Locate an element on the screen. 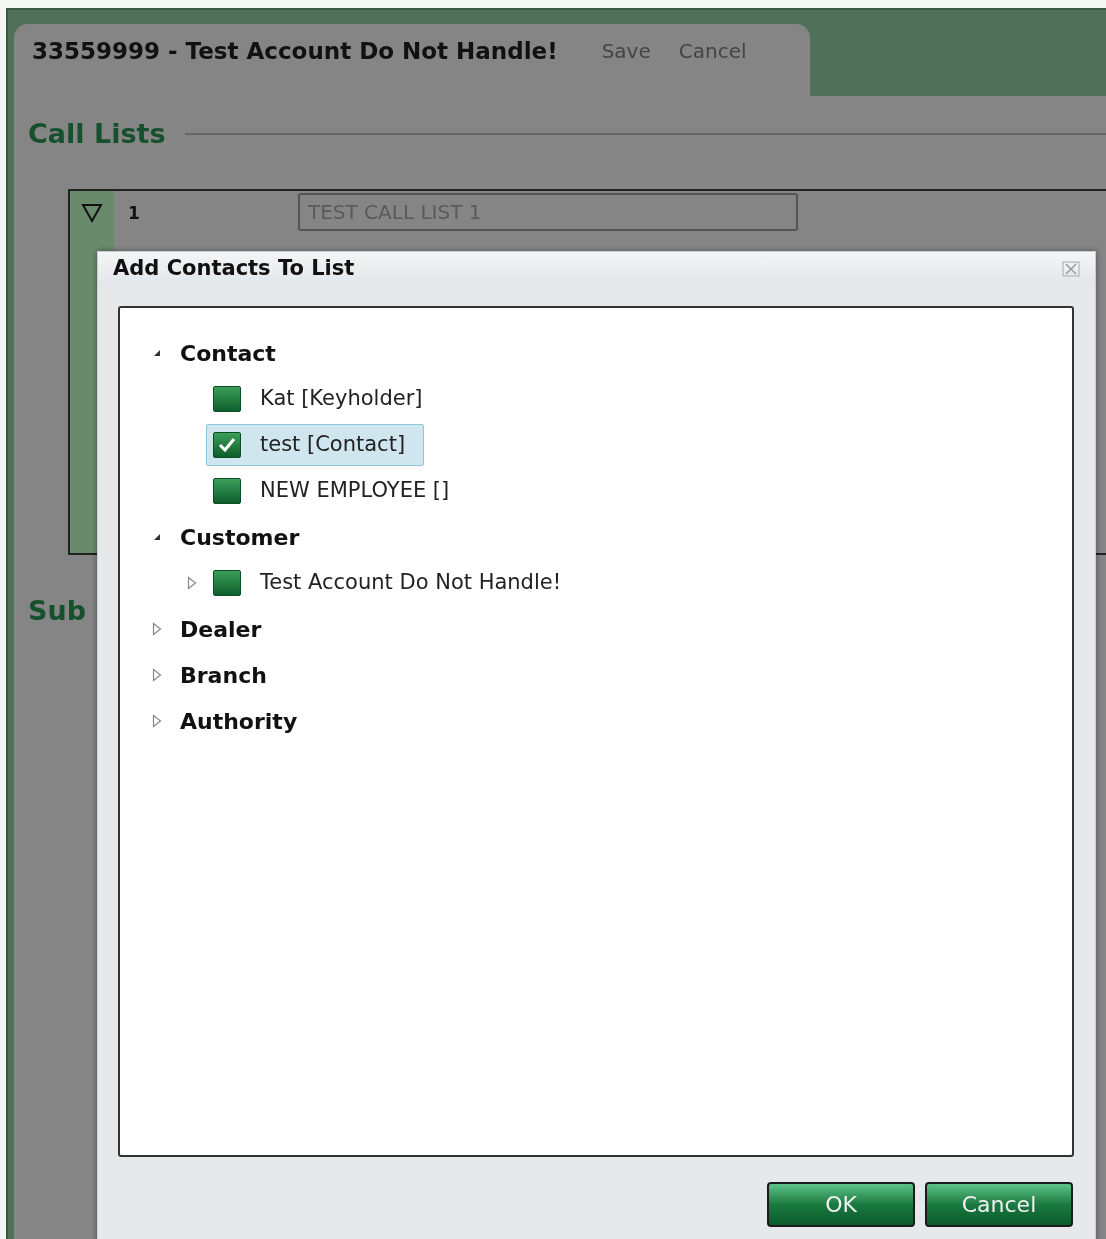 This screenshot has width=1106, height=1239. list-number: 1 is located at coordinates (134, 213).